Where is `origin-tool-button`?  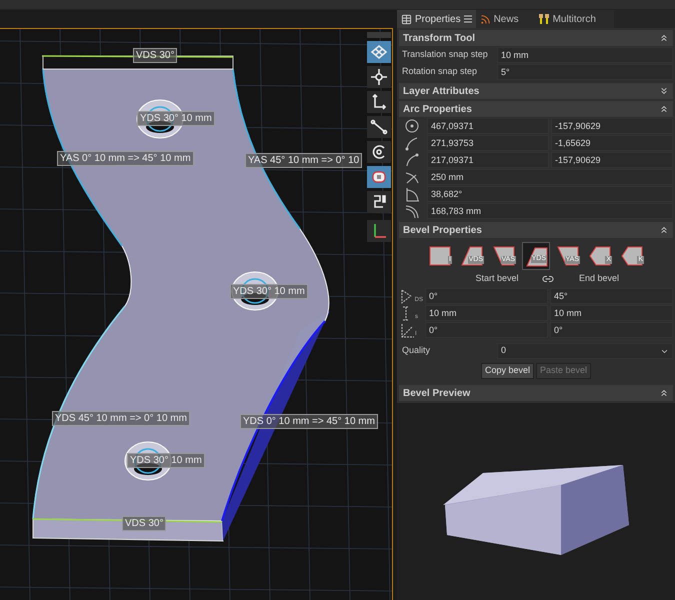 origin-tool-button is located at coordinates (379, 231).